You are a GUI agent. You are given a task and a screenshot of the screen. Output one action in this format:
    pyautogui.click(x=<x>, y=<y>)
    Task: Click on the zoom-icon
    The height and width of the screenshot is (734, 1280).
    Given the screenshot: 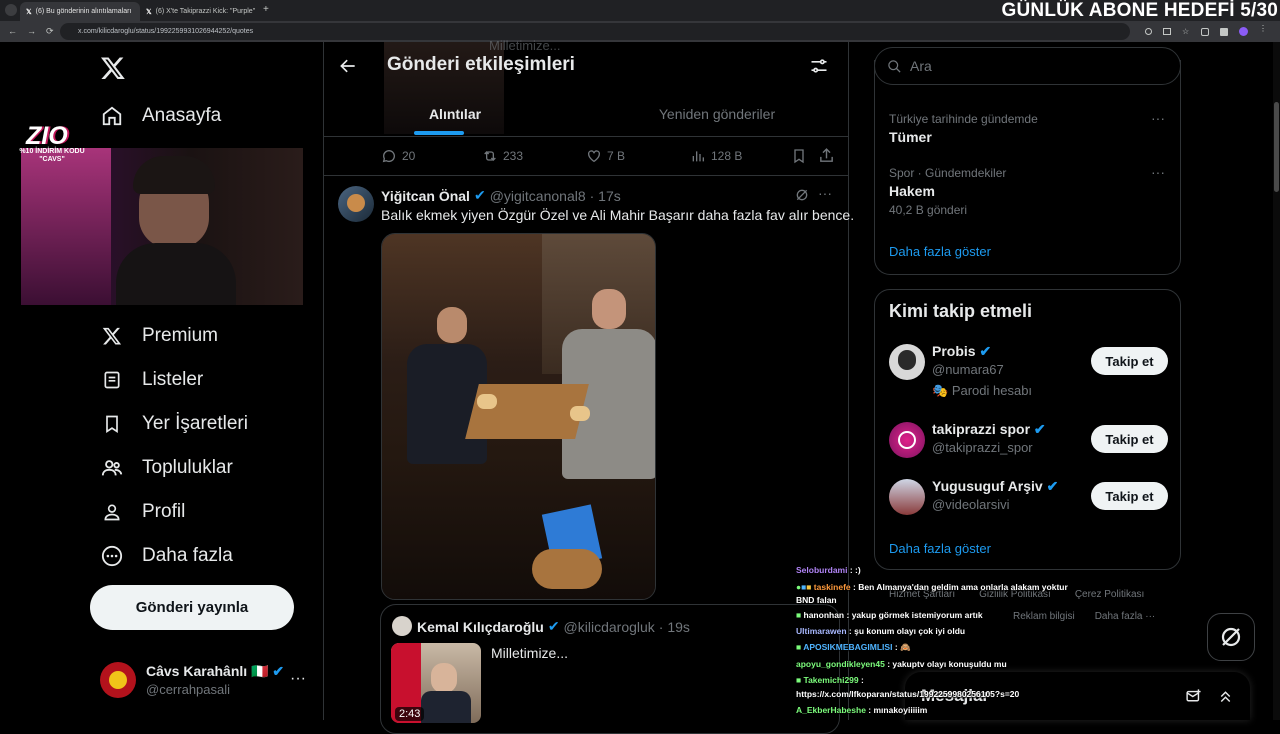 What is the action you would take?
    pyautogui.click(x=1148, y=31)
    